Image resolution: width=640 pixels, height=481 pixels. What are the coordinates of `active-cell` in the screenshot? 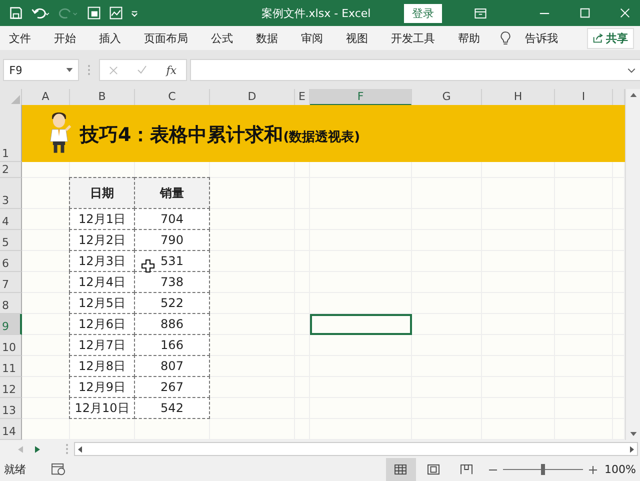 It's located at (361, 324).